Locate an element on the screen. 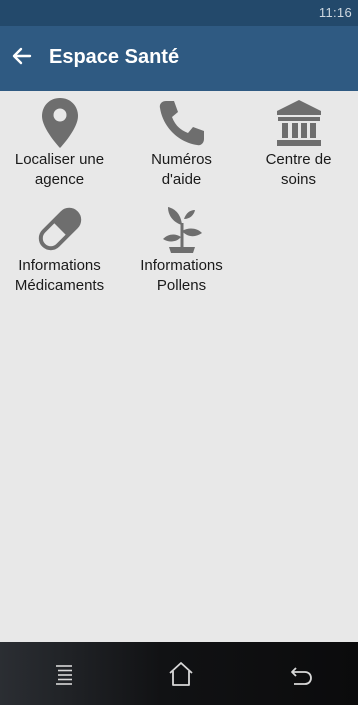 This screenshot has width=358, height=705. status-time: 11:16 is located at coordinates (335, 12).